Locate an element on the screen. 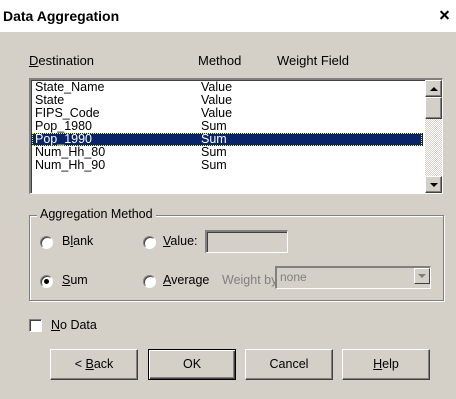  list-item: Num_Hh_90 Sum is located at coordinates (227, 165).